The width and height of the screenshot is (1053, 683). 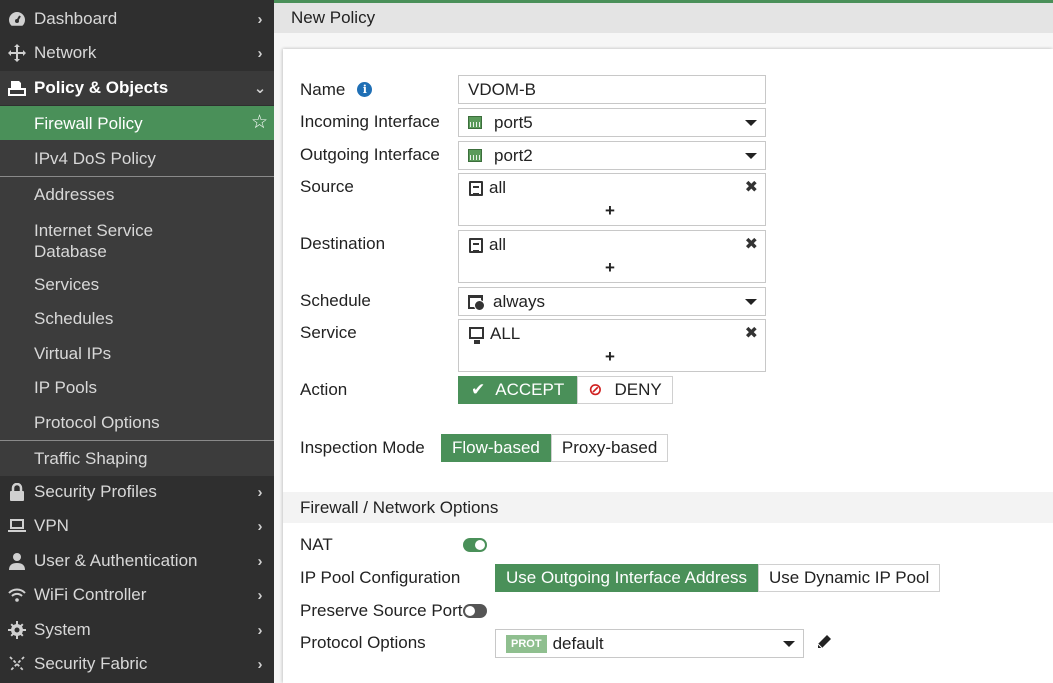 What do you see at coordinates (470, 611) in the screenshot?
I see `toggle-knob` at bounding box center [470, 611].